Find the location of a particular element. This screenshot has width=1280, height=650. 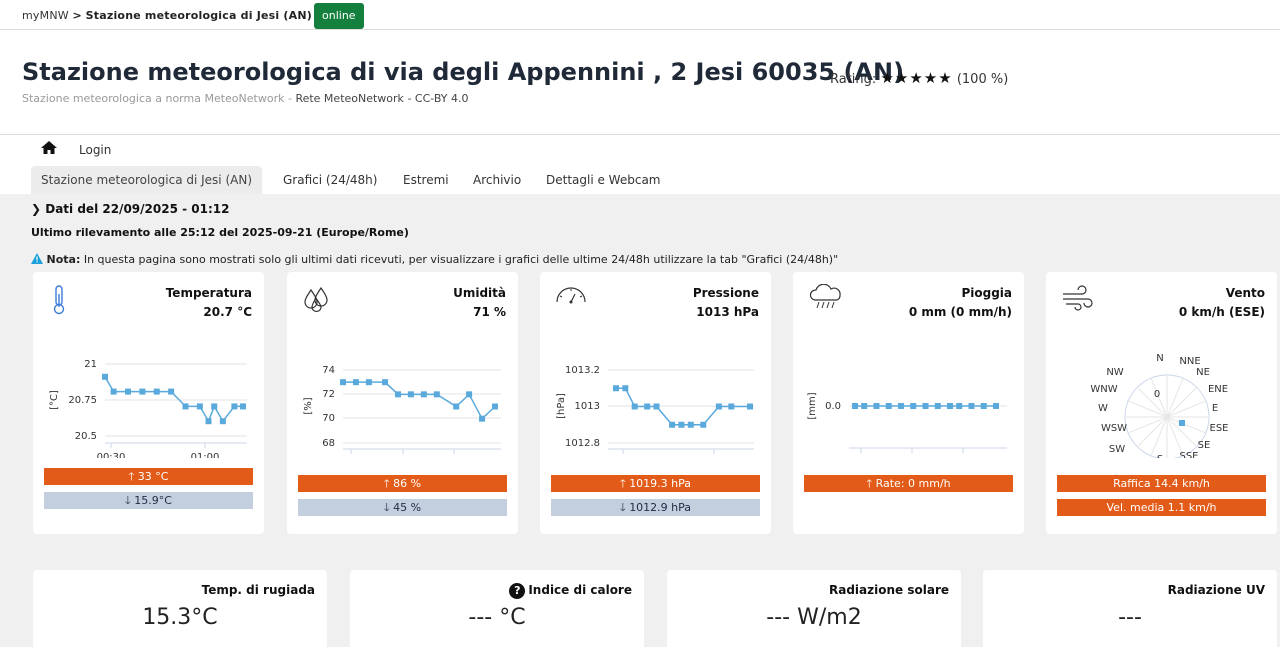

rugiada-label: Temp. di rugiada is located at coordinates (258, 590).